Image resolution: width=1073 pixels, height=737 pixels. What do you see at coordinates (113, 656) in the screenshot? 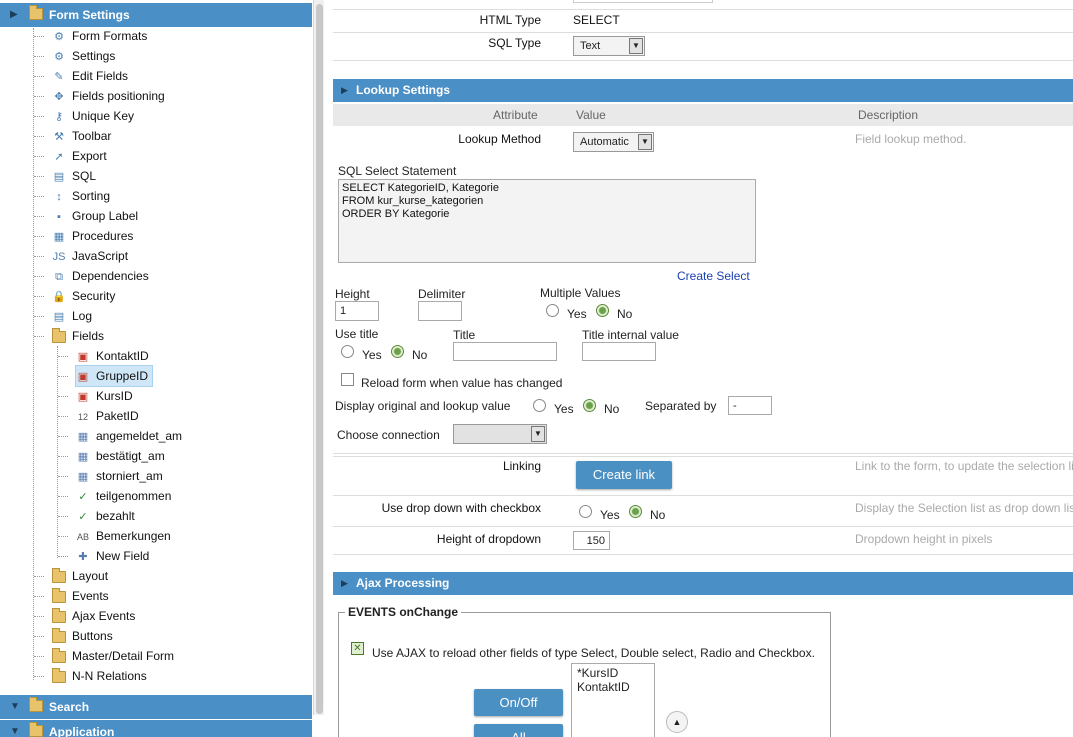
I see `tree-folder: Master/Detail Form` at bounding box center [113, 656].